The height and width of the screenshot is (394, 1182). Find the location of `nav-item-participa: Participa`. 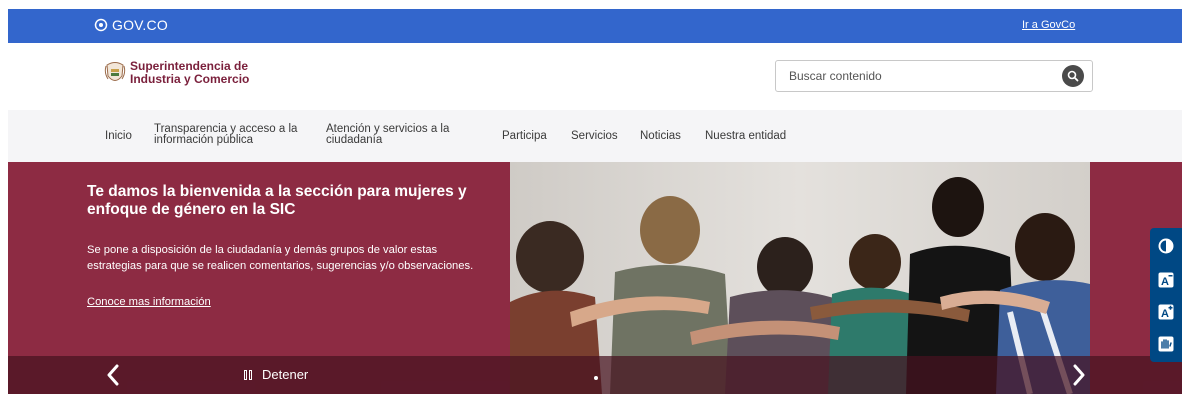

nav-item-participa: Participa is located at coordinates (524, 136).